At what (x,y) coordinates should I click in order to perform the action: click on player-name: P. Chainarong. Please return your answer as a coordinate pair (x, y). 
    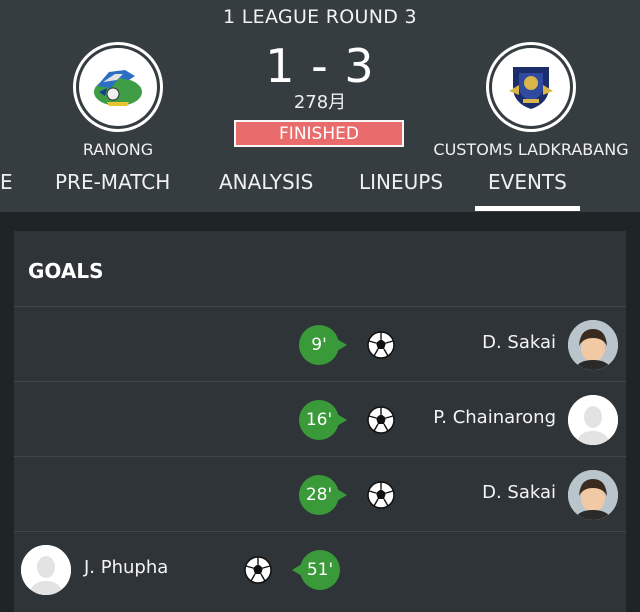
    Looking at the image, I should click on (494, 417).